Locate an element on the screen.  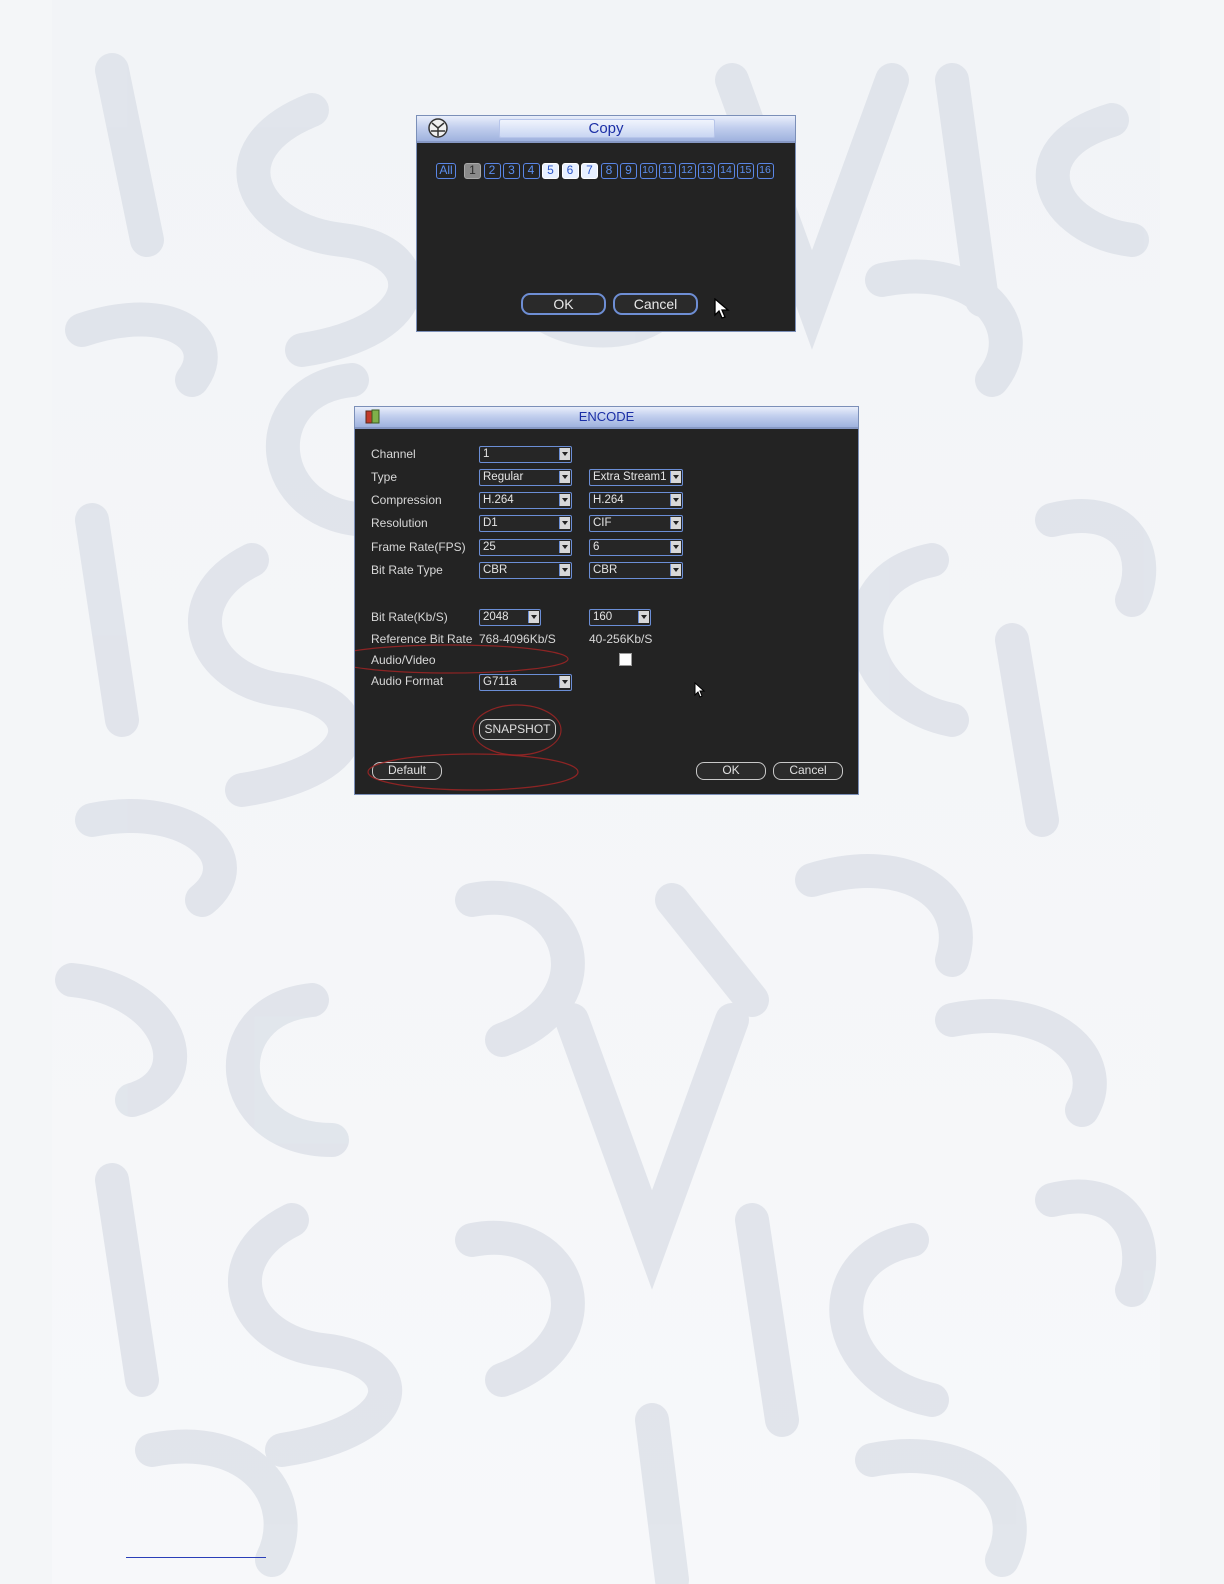
copy-title-bar: Copy is located at coordinates (606, 129).